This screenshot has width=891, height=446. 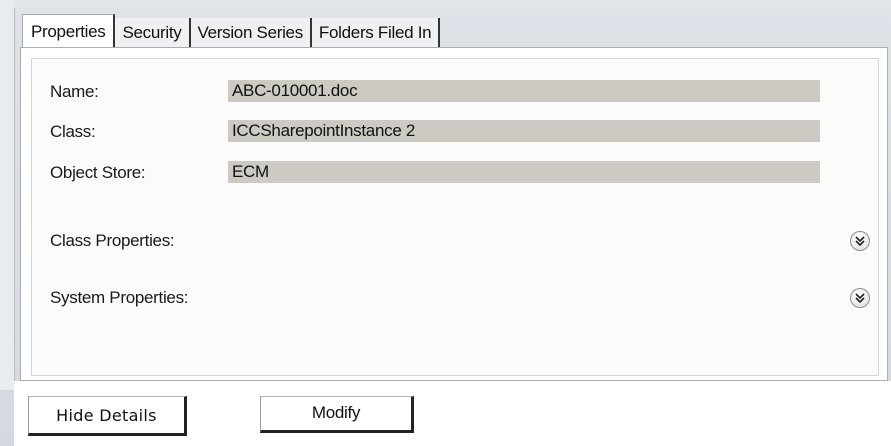 I want to click on class-row: Class: ICCSharepointInstance 2, so click(x=457, y=132).